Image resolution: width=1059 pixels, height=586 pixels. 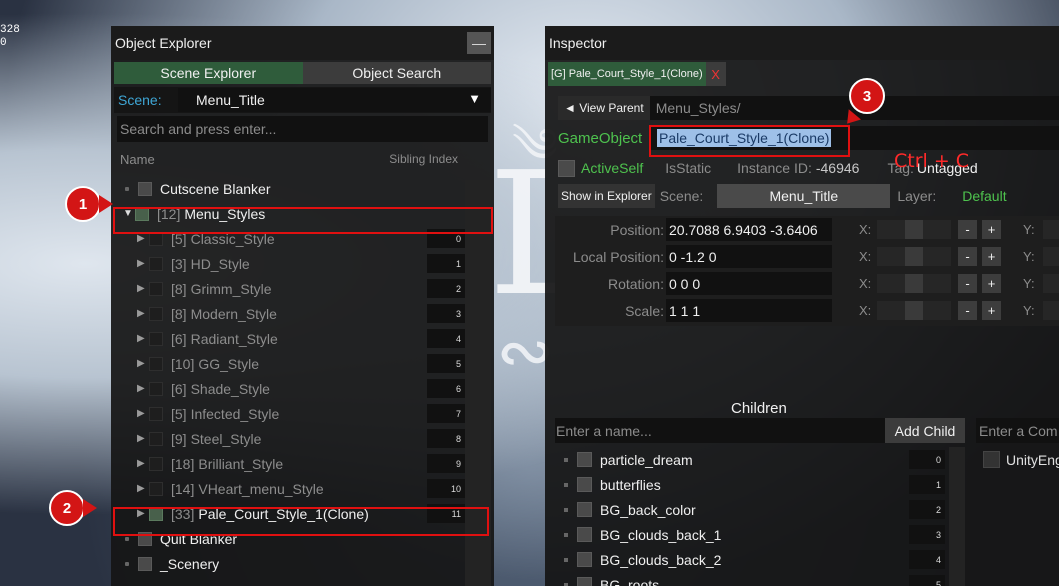 I want to click on tree-row: ▶ [9] Steel_Style 8, so click(x=302, y=438).